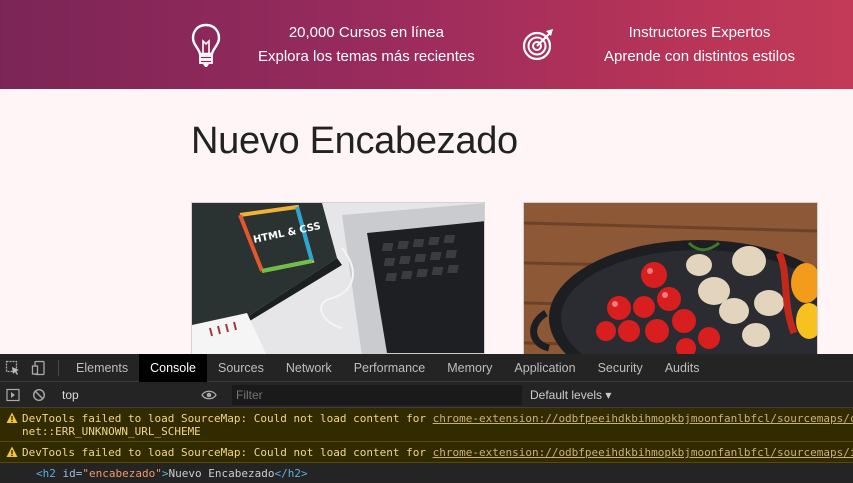  What do you see at coordinates (570, 395) in the screenshot?
I see `log-levels-dropdown: Default levels ▾` at bounding box center [570, 395].